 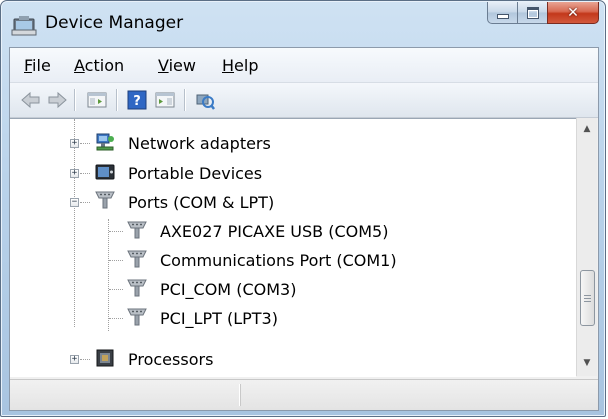 What do you see at coordinates (304, 100) in the screenshot?
I see `toolbar: ?` at bounding box center [304, 100].